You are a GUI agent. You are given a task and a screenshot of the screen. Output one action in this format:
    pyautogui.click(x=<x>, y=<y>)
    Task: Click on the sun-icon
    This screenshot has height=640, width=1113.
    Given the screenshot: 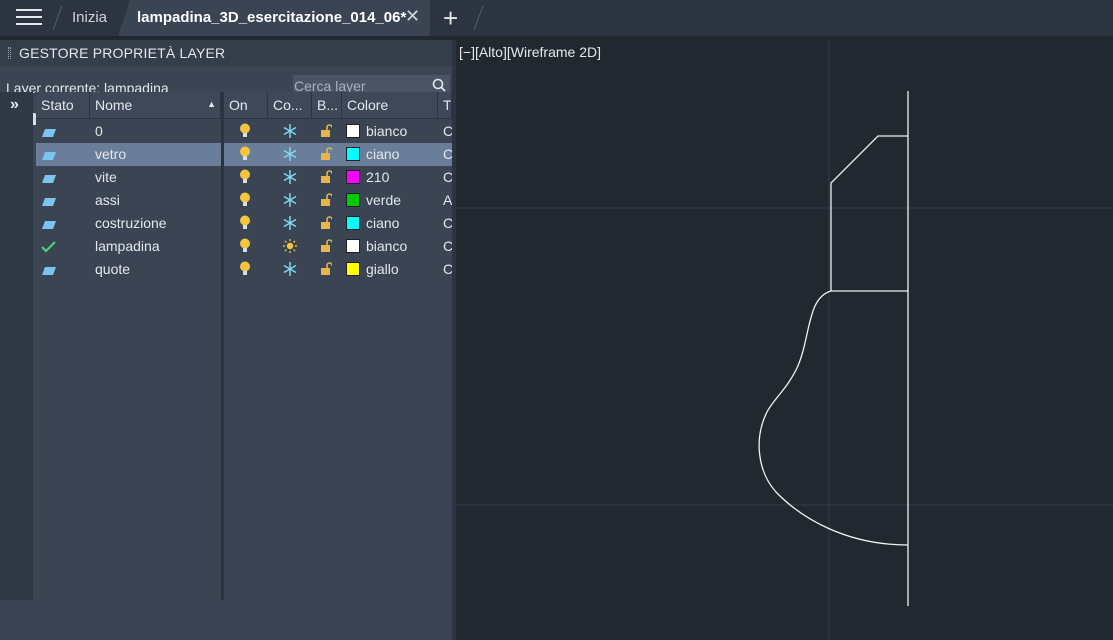 What is the action you would take?
    pyautogui.click(x=290, y=247)
    